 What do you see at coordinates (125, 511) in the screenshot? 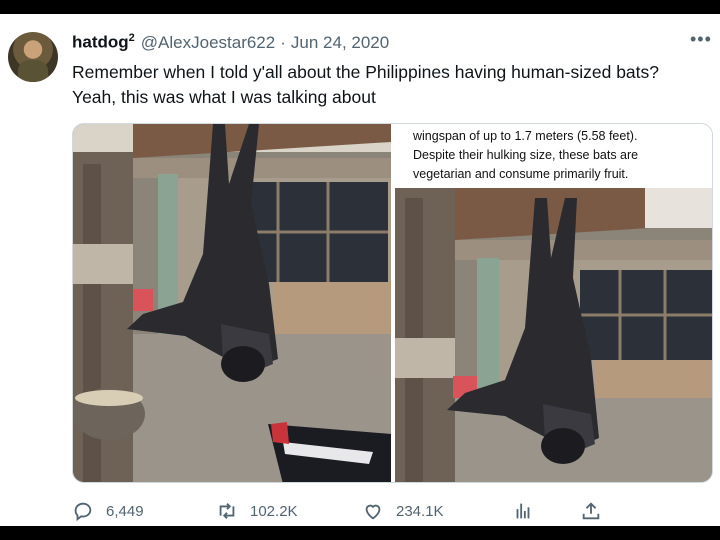
I see `reply-count: 6,449` at bounding box center [125, 511].